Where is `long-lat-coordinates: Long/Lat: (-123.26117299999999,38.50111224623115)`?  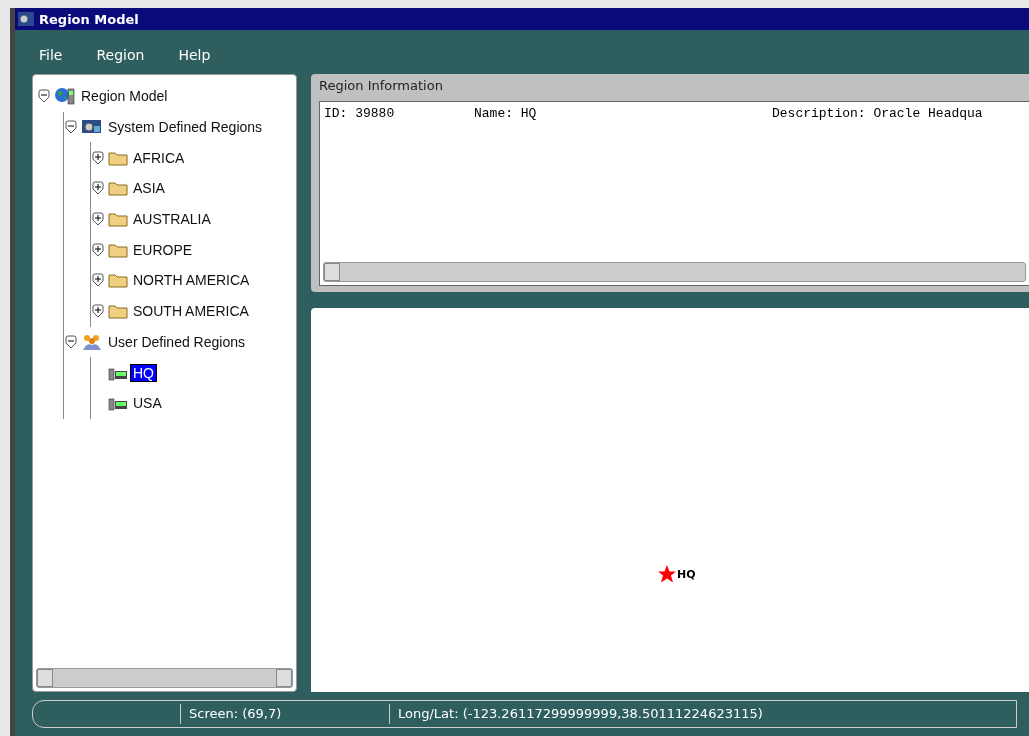 long-lat-coordinates: Long/Lat: (-123.26117299999999,38.50111224623115) is located at coordinates (576, 714).